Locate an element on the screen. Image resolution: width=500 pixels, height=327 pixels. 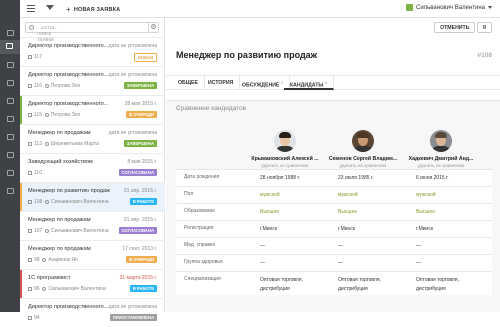
briefcase-icon is located at coordinates (10, 191).